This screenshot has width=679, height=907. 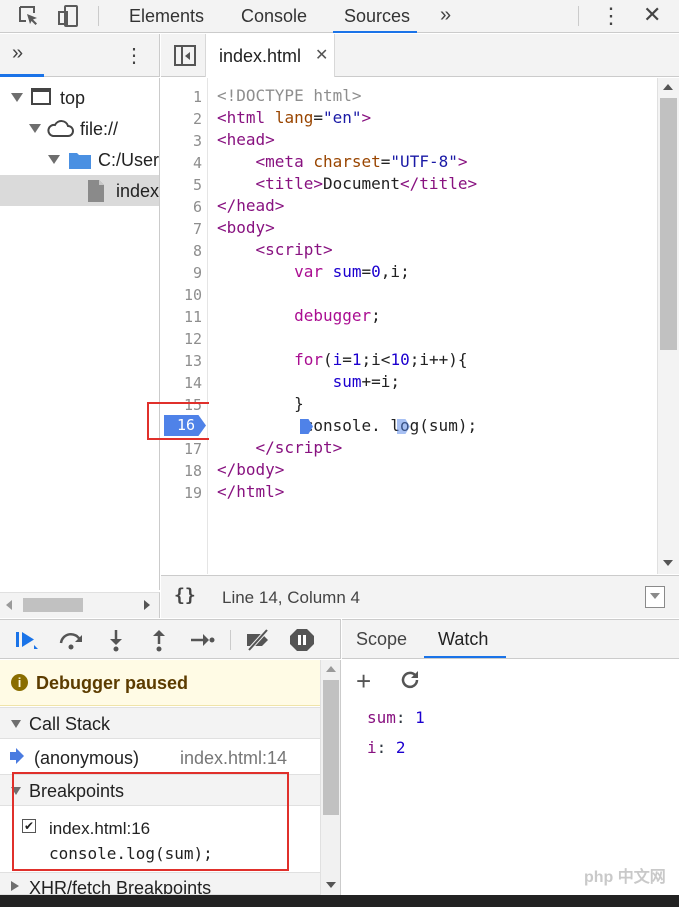 I want to click on code-line-8: <script>, so click(x=294, y=249).